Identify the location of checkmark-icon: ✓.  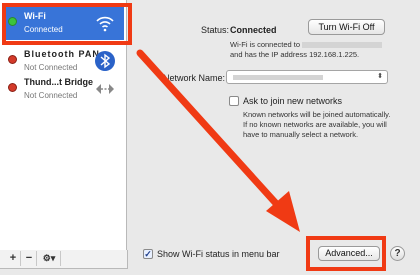
(148, 254).